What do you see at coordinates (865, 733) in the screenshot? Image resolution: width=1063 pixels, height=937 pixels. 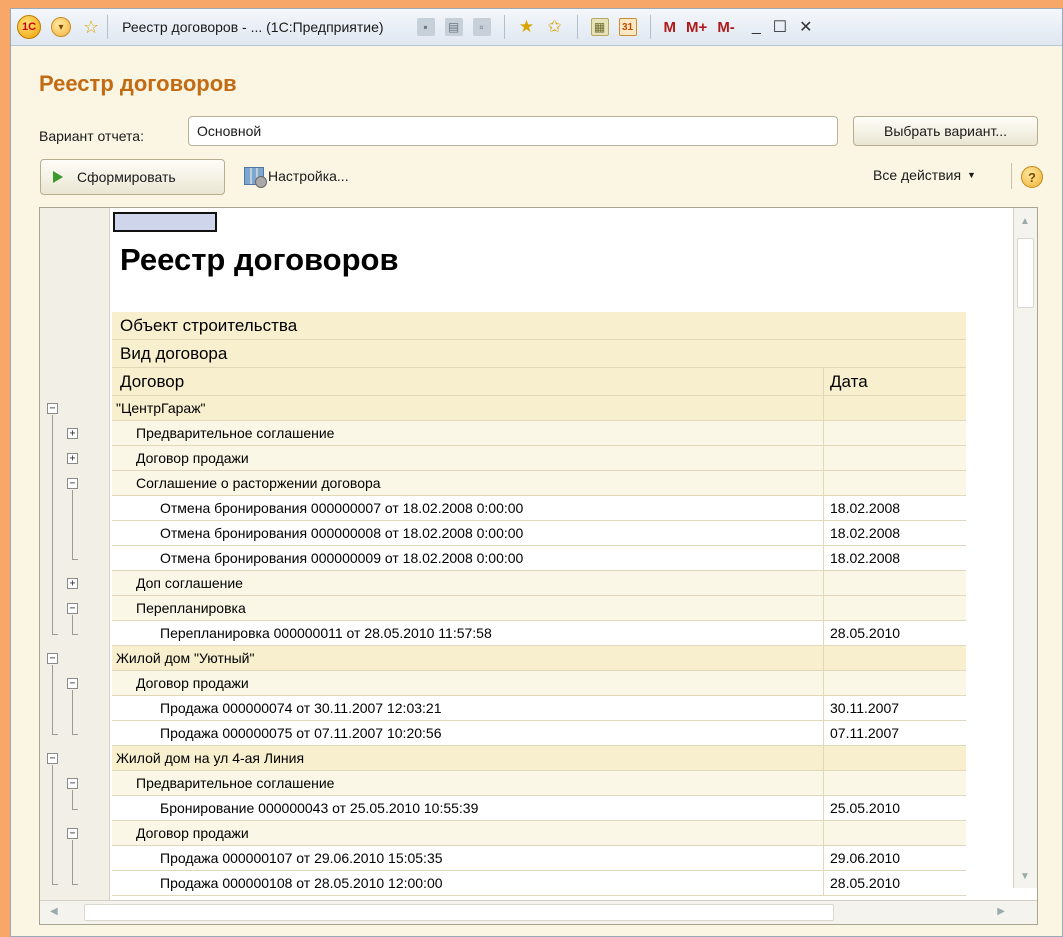 I see `cell-date: 07.11.2007` at bounding box center [865, 733].